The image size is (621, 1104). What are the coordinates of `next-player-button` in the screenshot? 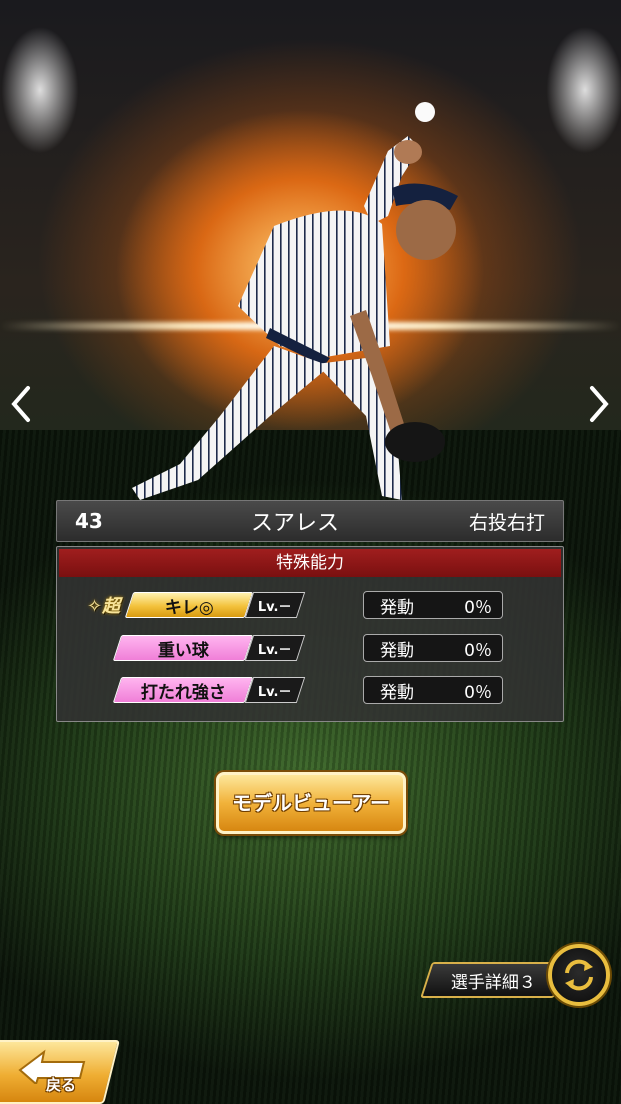 It's located at (599, 404).